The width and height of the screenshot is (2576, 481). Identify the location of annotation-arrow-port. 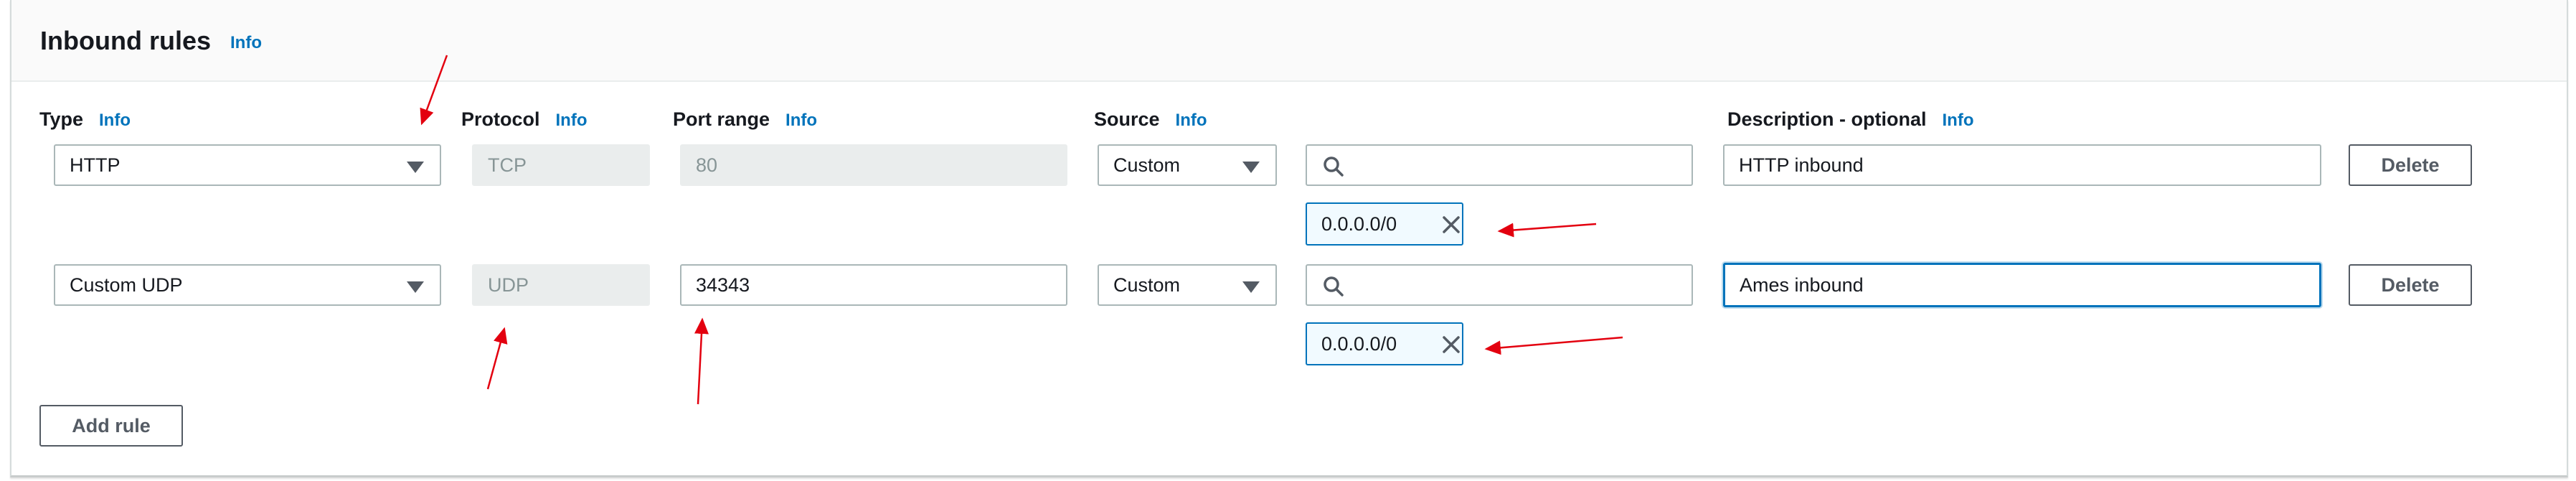
(701, 361).